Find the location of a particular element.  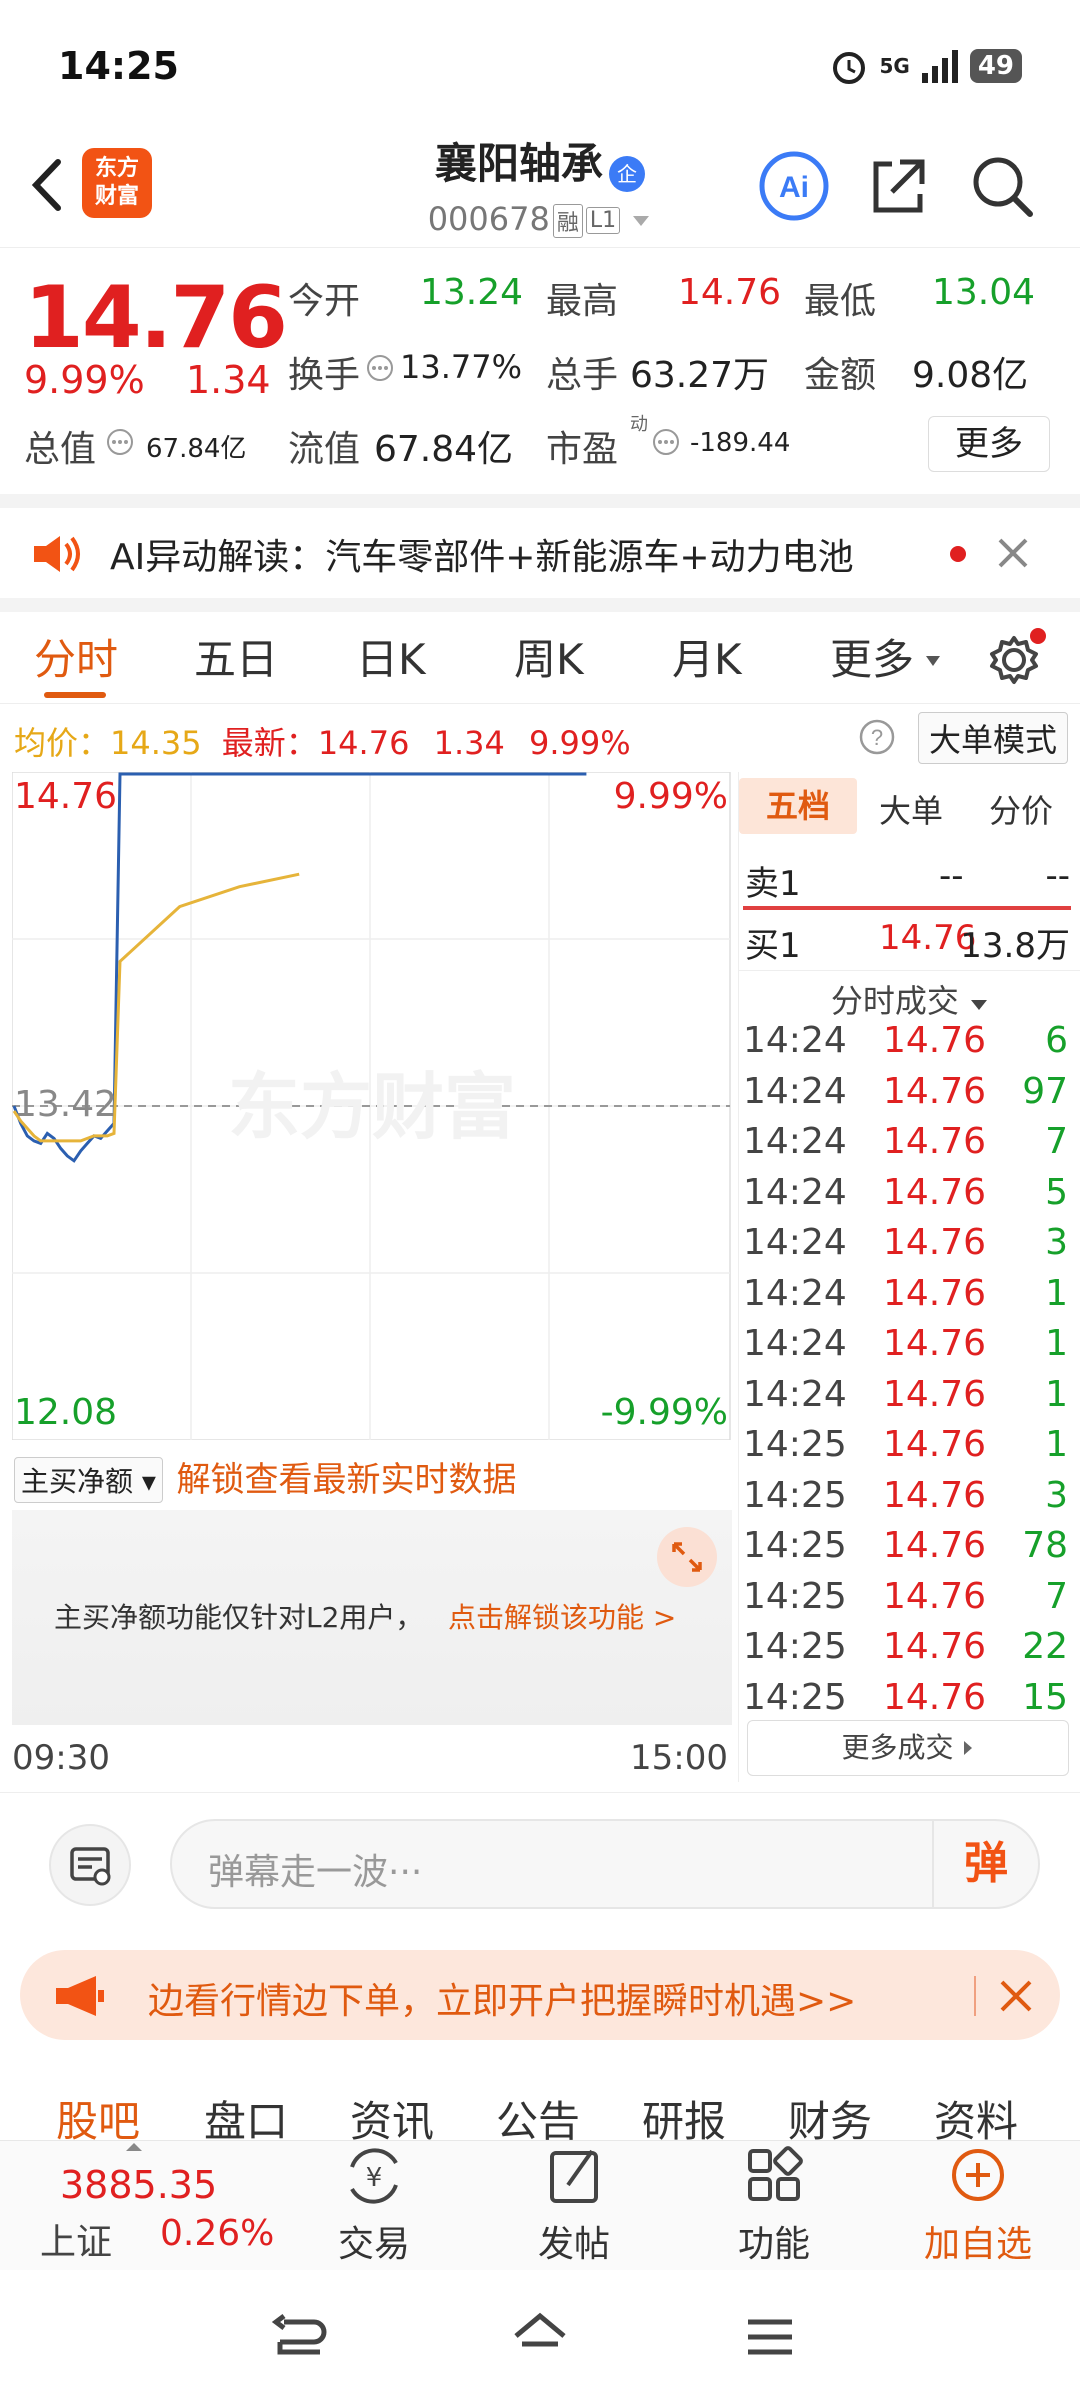

more-trades-button: 更多成交 is located at coordinates (908, 1748).